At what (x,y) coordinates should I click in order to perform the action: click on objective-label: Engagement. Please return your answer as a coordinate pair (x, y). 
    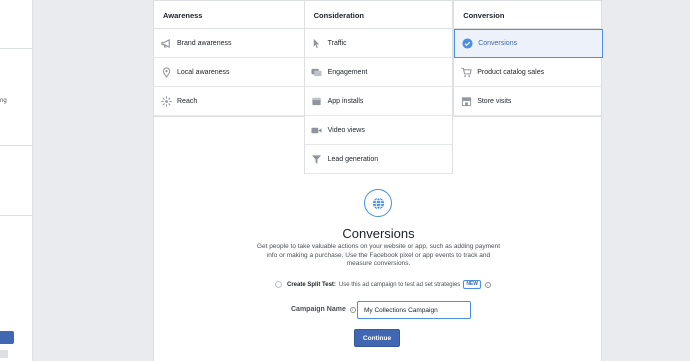
    Looking at the image, I should click on (347, 72).